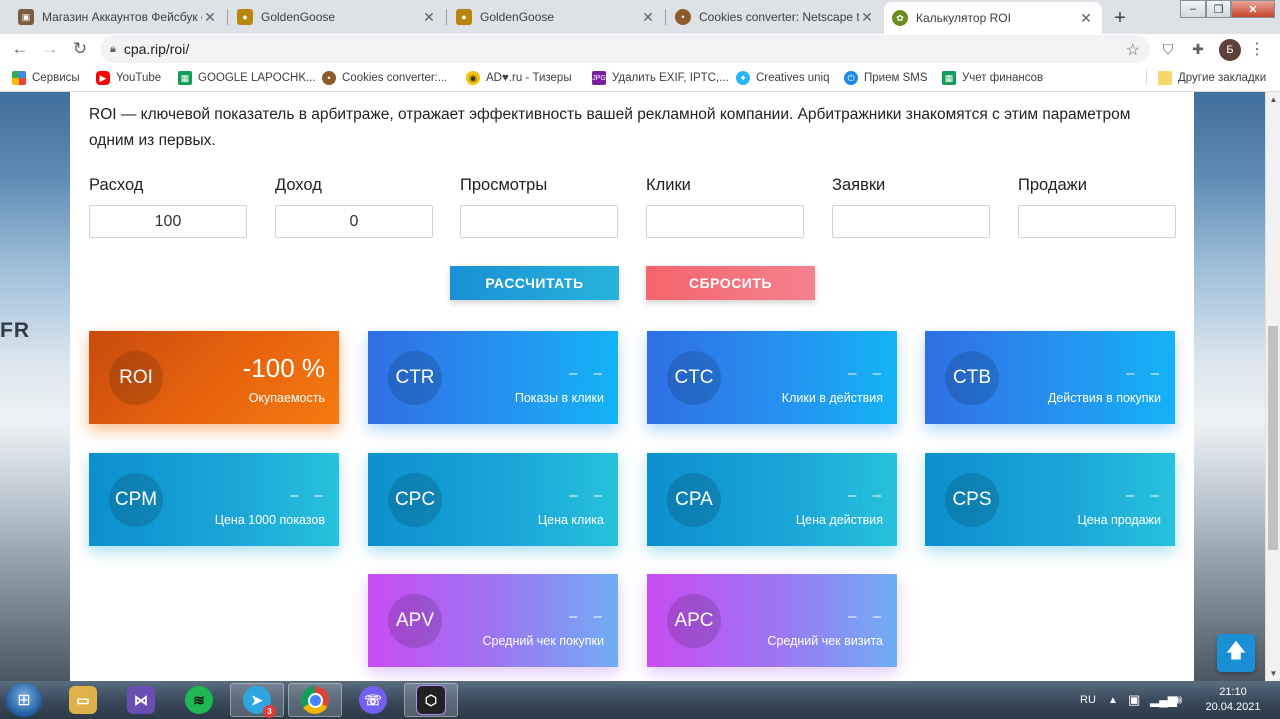  What do you see at coordinates (1212, 78) in the screenshot?
I see `other-bookmarks: Другие закладки` at bounding box center [1212, 78].